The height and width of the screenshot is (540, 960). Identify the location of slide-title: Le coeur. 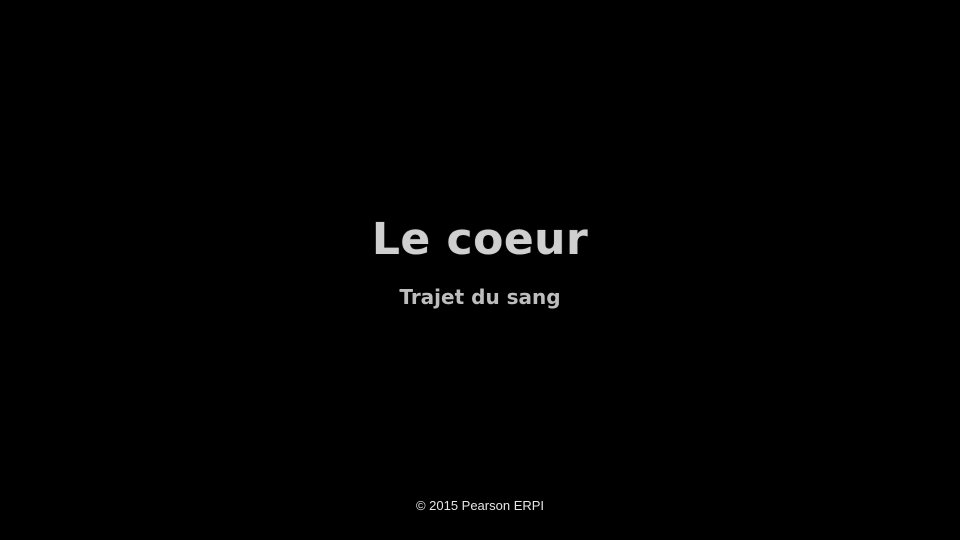
(480, 239).